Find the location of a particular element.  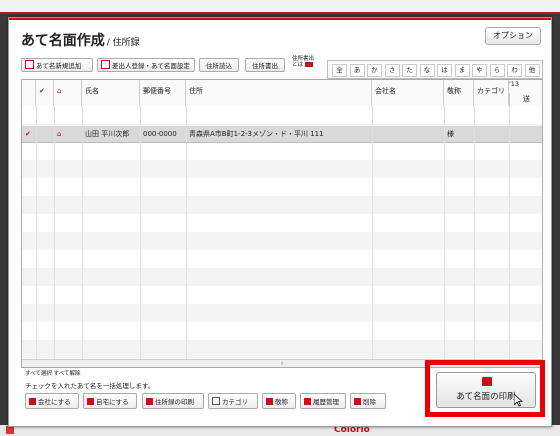

kana-filter-button: は is located at coordinates (444, 70).